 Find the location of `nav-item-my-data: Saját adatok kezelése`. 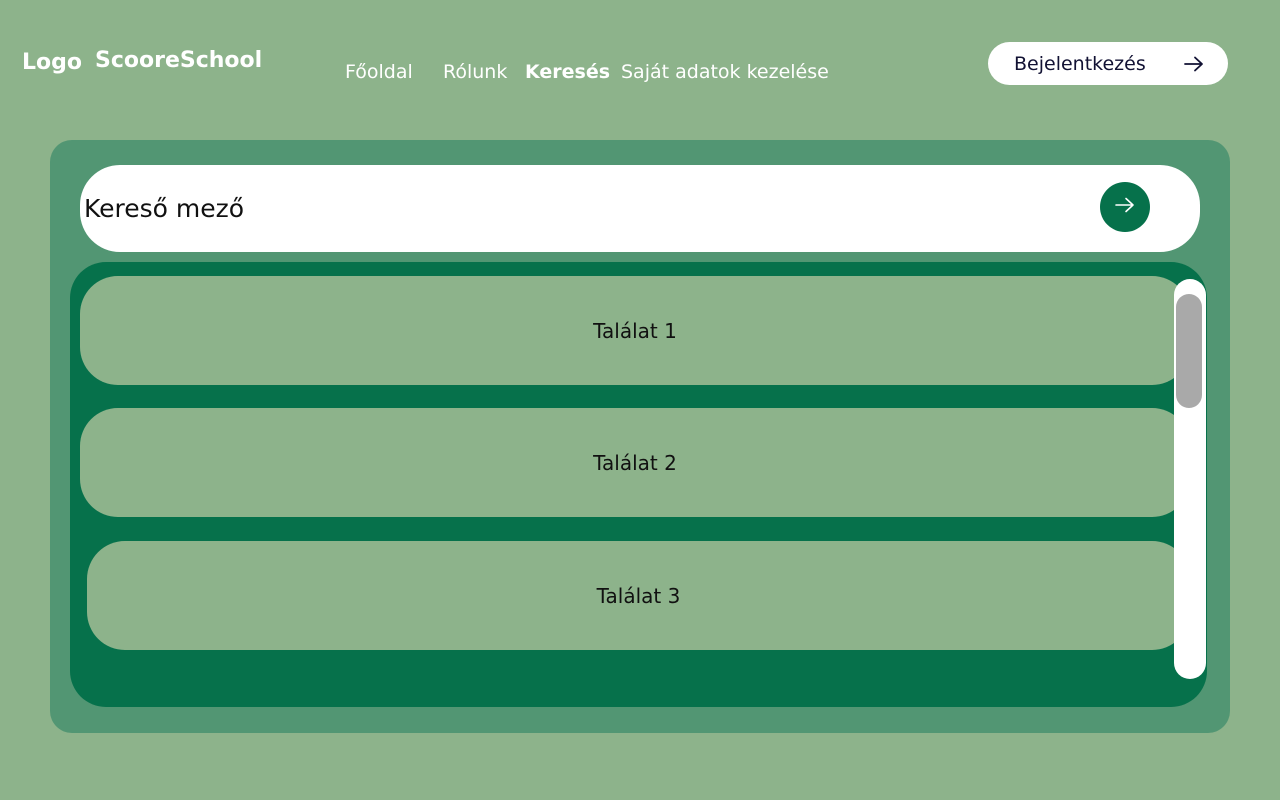

nav-item-my-data: Saját adatok kezelése is located at coordinates (725, 72).